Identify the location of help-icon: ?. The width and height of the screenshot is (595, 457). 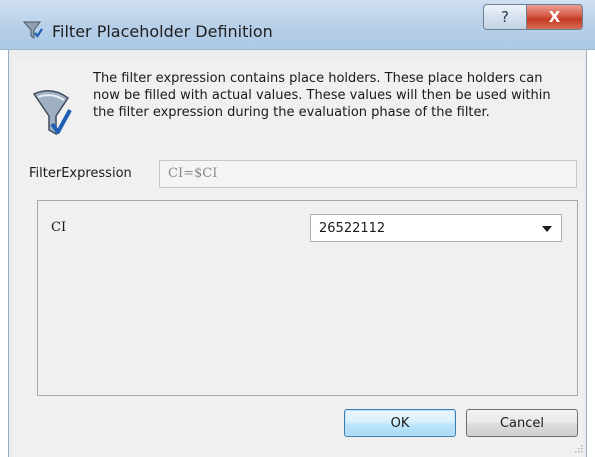
(505, 17).